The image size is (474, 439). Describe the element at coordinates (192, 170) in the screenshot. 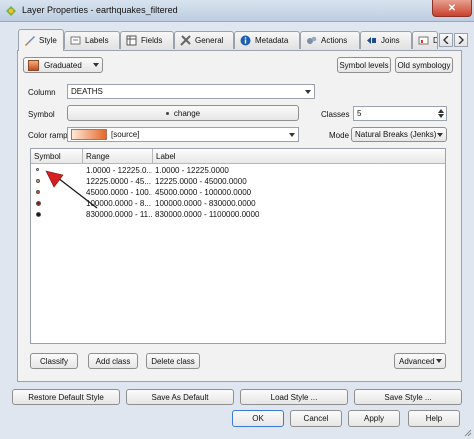

I see `class-label: 1.0000 - 12225.0000` at that location.